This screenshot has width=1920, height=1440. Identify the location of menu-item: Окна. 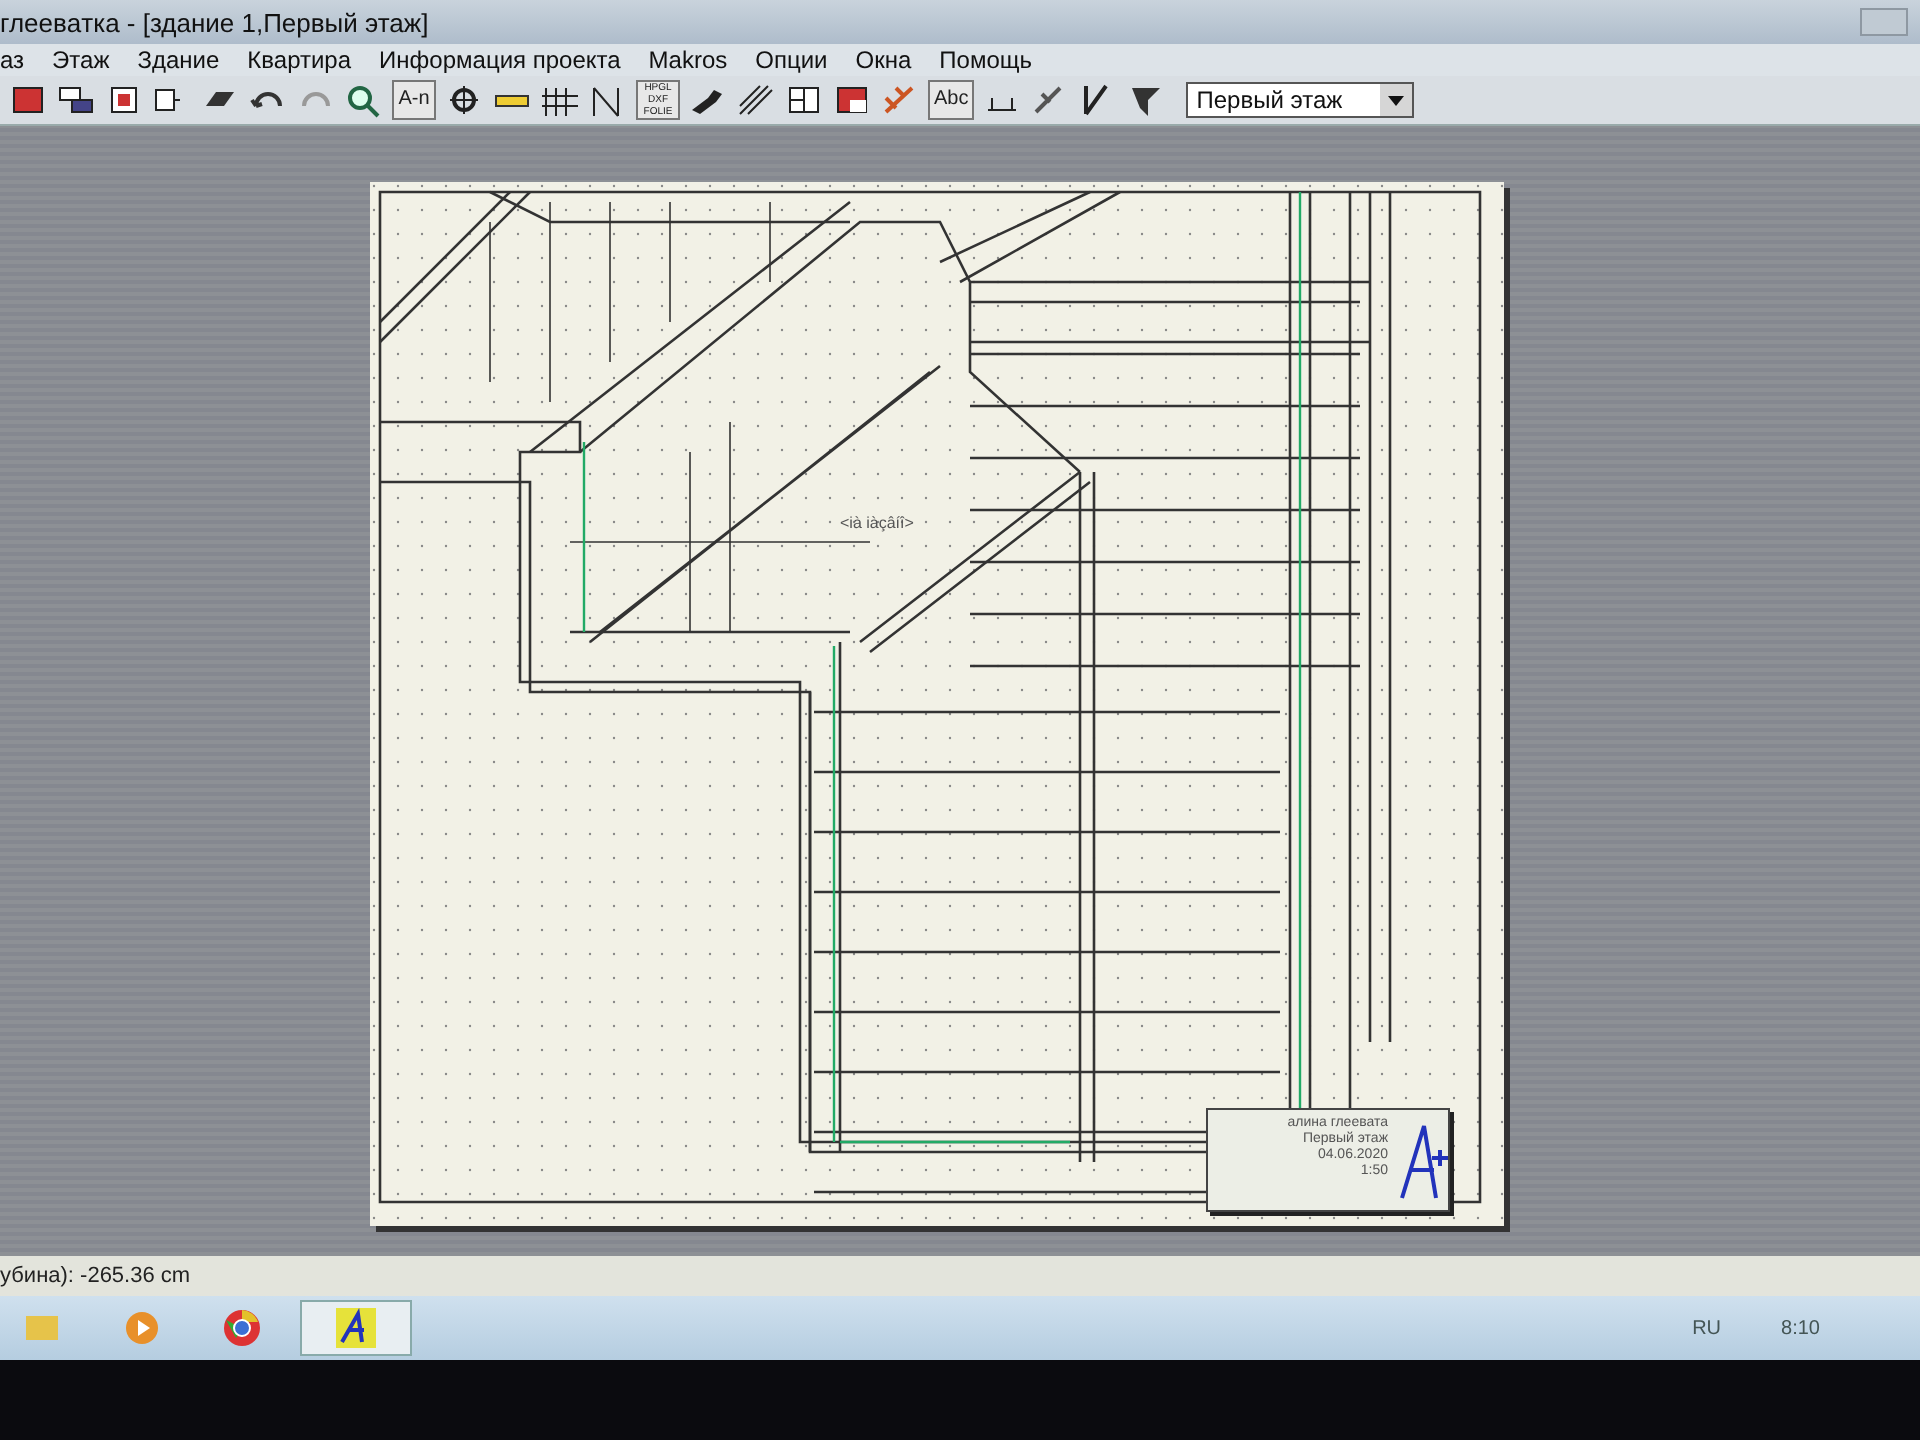
(883, 60).